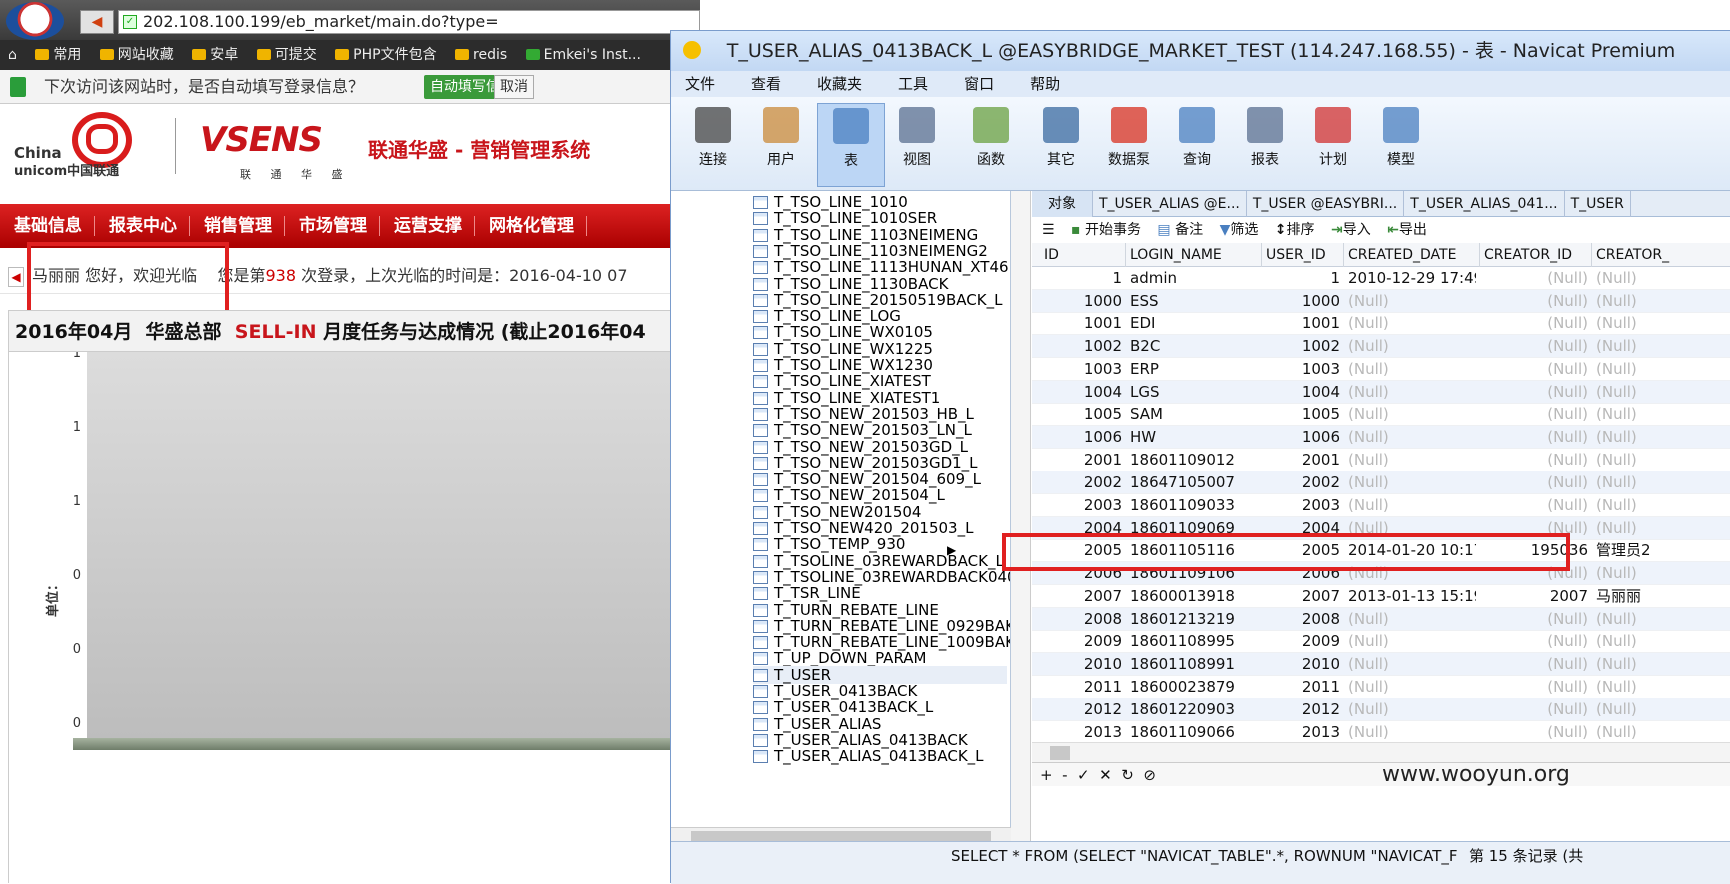 This screenshot has width=1730, height=884. I want to click on table-cell: 1005, so click(1083, 414).